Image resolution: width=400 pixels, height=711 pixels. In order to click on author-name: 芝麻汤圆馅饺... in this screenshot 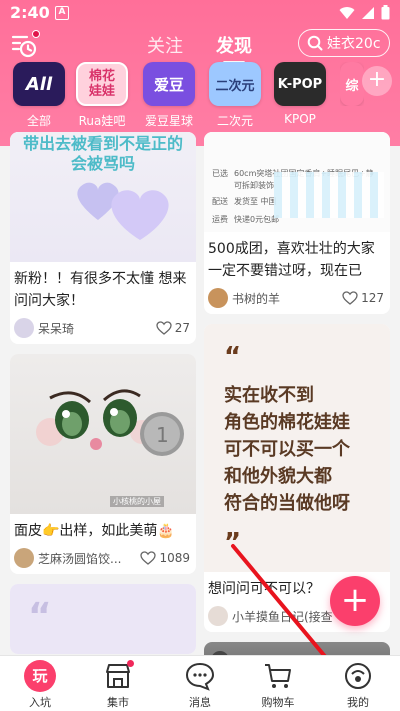, I will do `click(89, 558)`.